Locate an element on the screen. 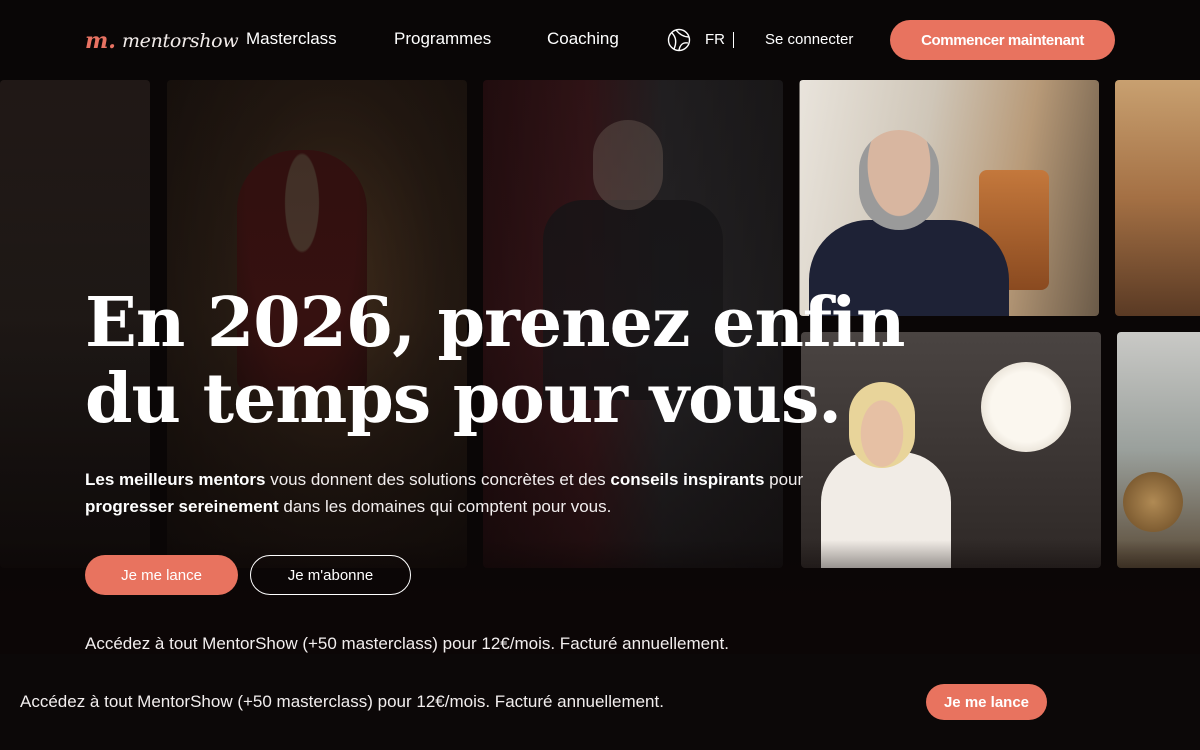 The height and width of the screenshot is (750, 1200). je-me-lance-button: Je me lance is located at coordinates (161, 575).